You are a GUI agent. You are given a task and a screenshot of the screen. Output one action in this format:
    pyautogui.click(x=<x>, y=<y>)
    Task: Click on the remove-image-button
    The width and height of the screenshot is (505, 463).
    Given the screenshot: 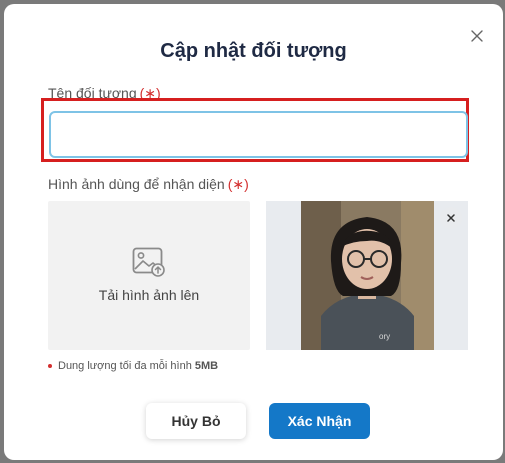 What is the action you would take?
    pyautogui.click(x=451, y=218)
    